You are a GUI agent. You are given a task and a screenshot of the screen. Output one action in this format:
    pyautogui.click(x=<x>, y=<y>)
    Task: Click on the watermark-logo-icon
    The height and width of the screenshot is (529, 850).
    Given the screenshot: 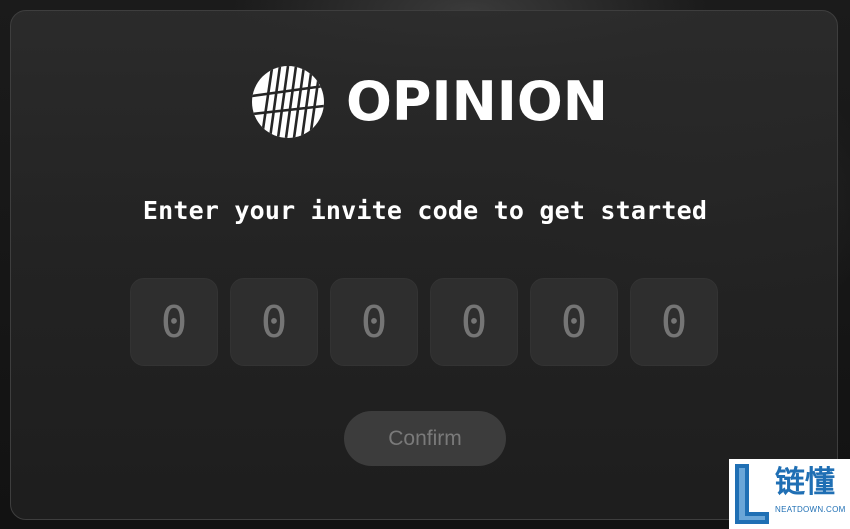 What is the action you would take?
    pyautogui.click(x=752, y=494)
    